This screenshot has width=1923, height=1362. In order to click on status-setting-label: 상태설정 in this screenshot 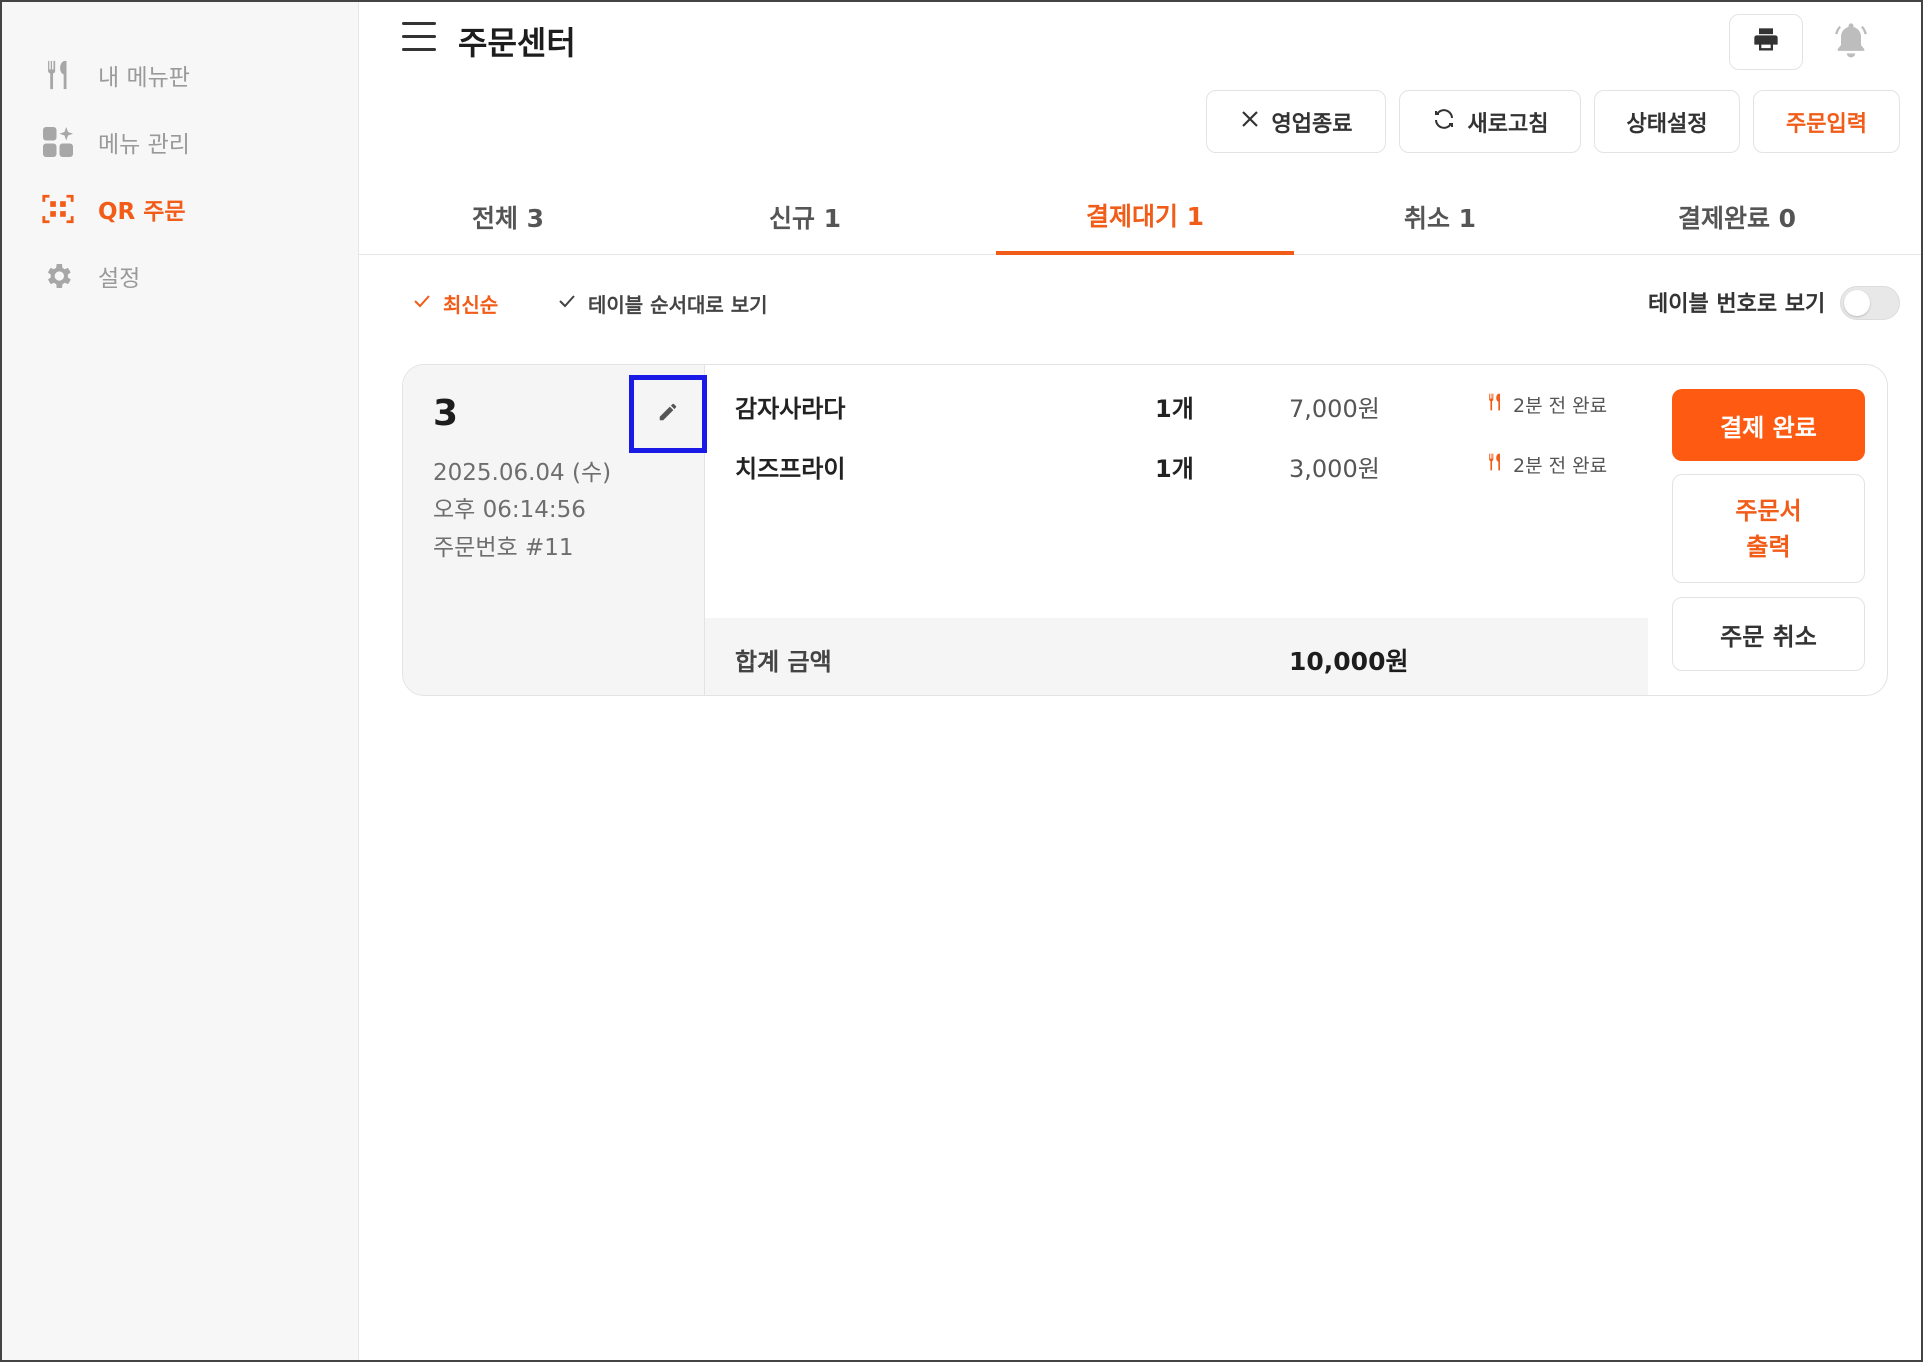, I will do `click(1667, 124)`.